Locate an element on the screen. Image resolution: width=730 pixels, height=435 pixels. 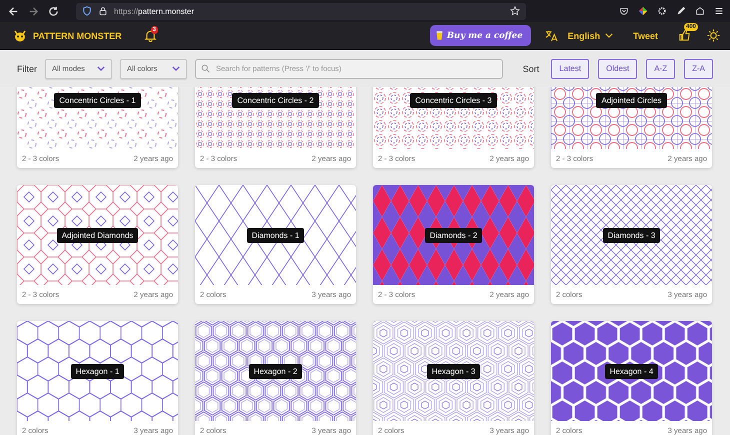
filter-label: Filter is located at coordinates (27, 69).